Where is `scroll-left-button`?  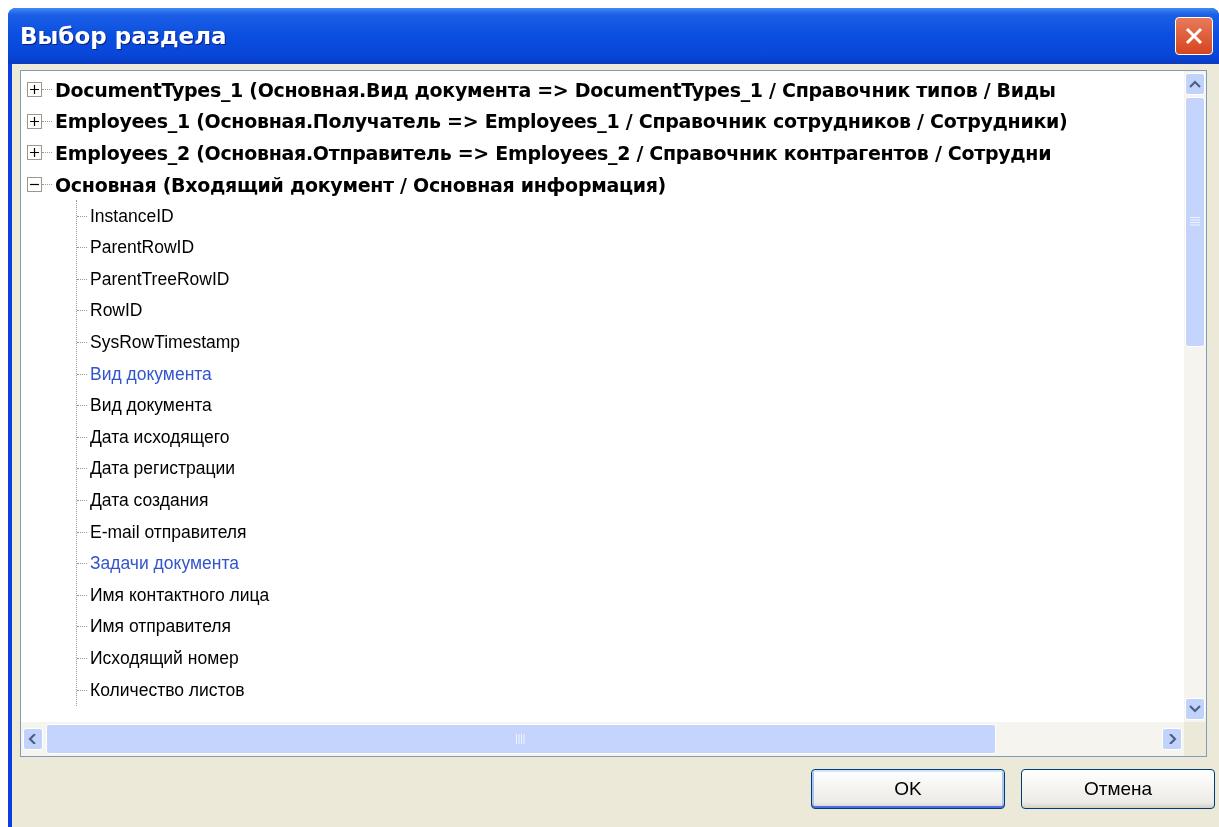 scroll-left-button is located at coordinates (33, 739).